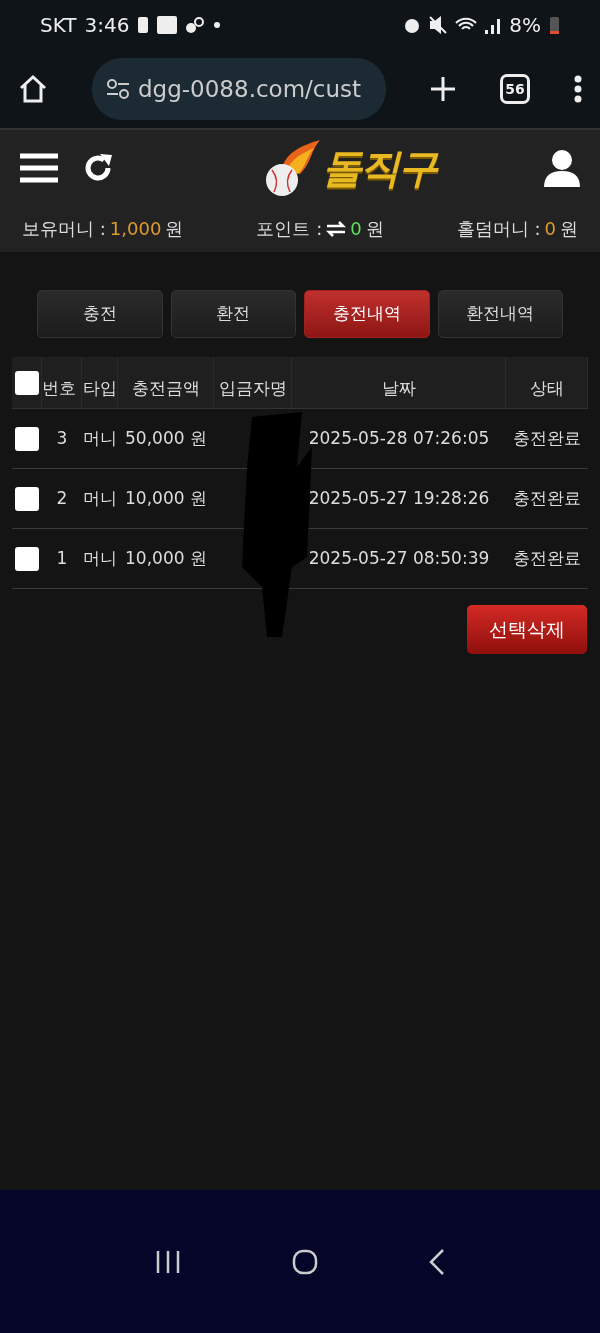 The image size is (600, 1333). I want to click on signal-icon, so click(493, 25).